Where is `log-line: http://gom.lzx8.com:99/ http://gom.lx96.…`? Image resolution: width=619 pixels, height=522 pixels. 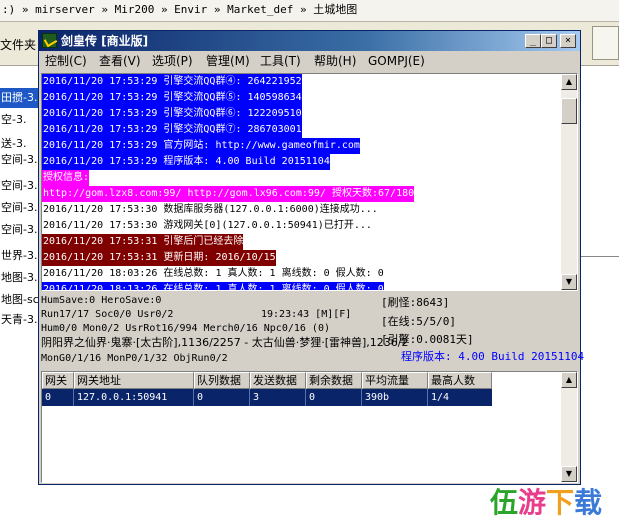 log-line: http://gom.lzx8.com:99/ http://gom.lx96.… is located at coordinates (228, 194).